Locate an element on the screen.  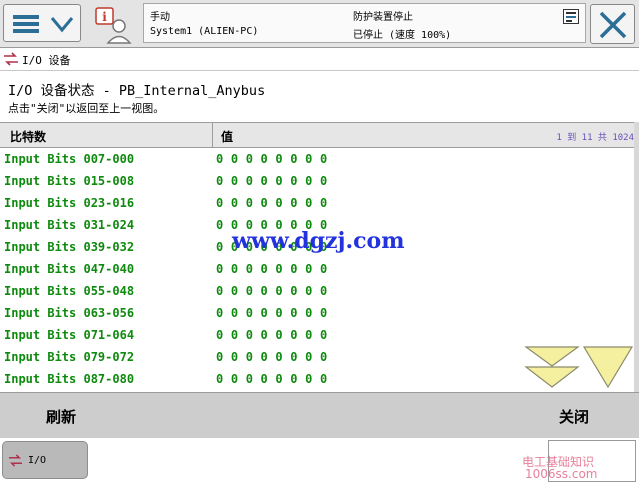
signal-name: Input Bits 039-032 is located at coordinates (69, 247).